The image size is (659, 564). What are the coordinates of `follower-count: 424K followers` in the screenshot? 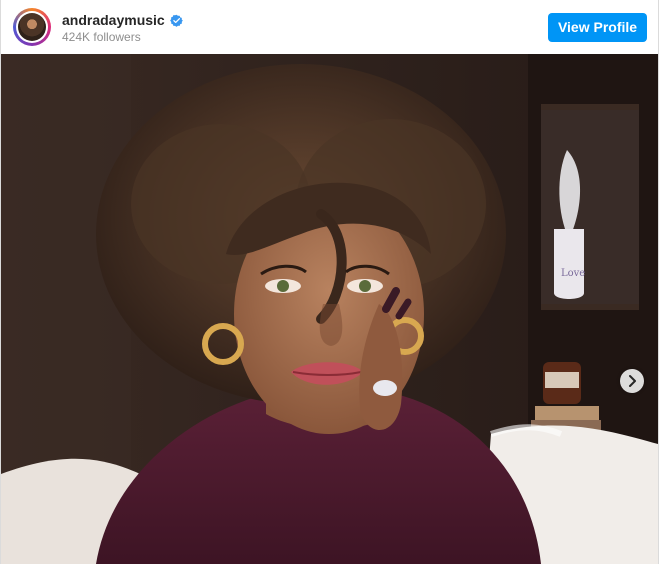 It's located at (101, 37).